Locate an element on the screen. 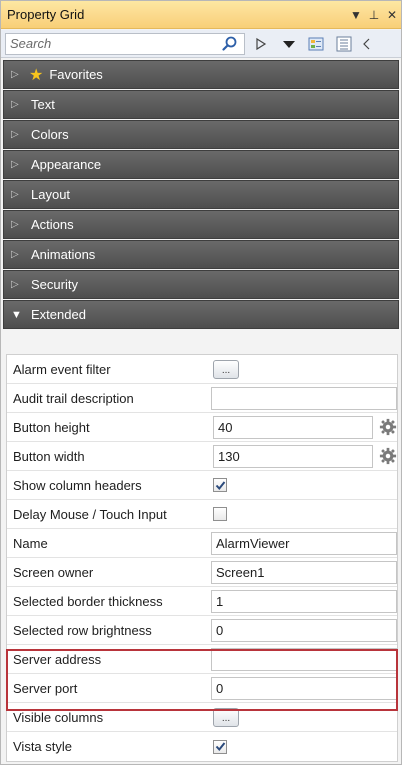 Image resolution: width=402 pixels, height=765 pixels. category-text: ▷ Text is located at coordinates (201, 104).